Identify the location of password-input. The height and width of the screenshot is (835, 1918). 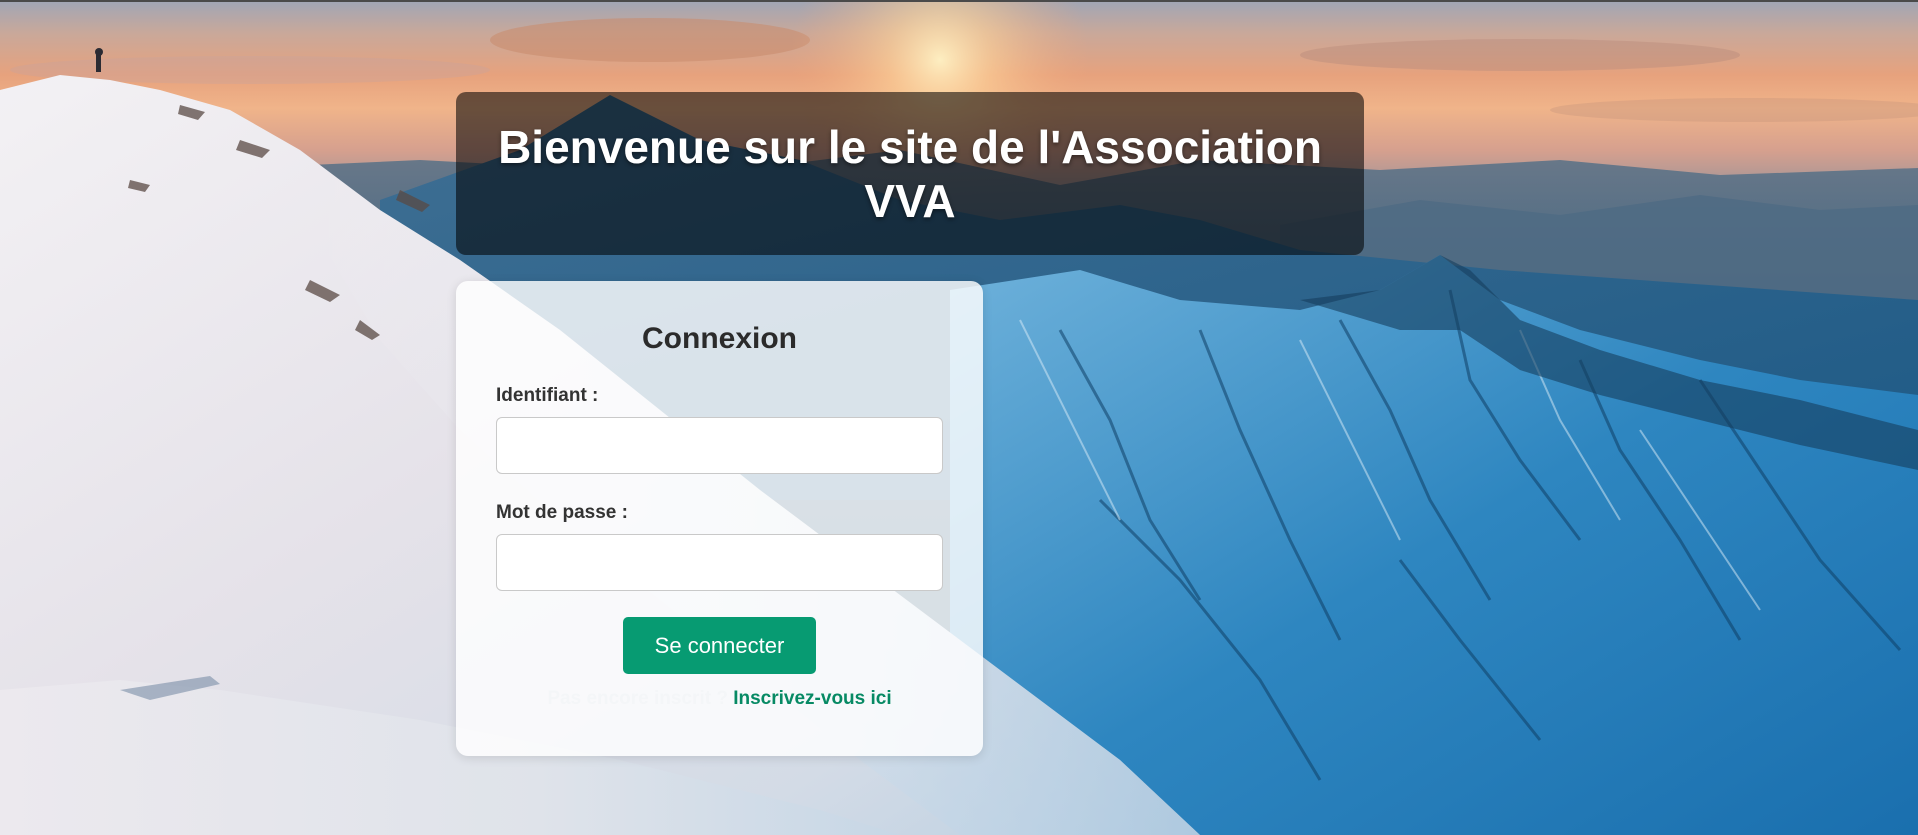
(719, 562).